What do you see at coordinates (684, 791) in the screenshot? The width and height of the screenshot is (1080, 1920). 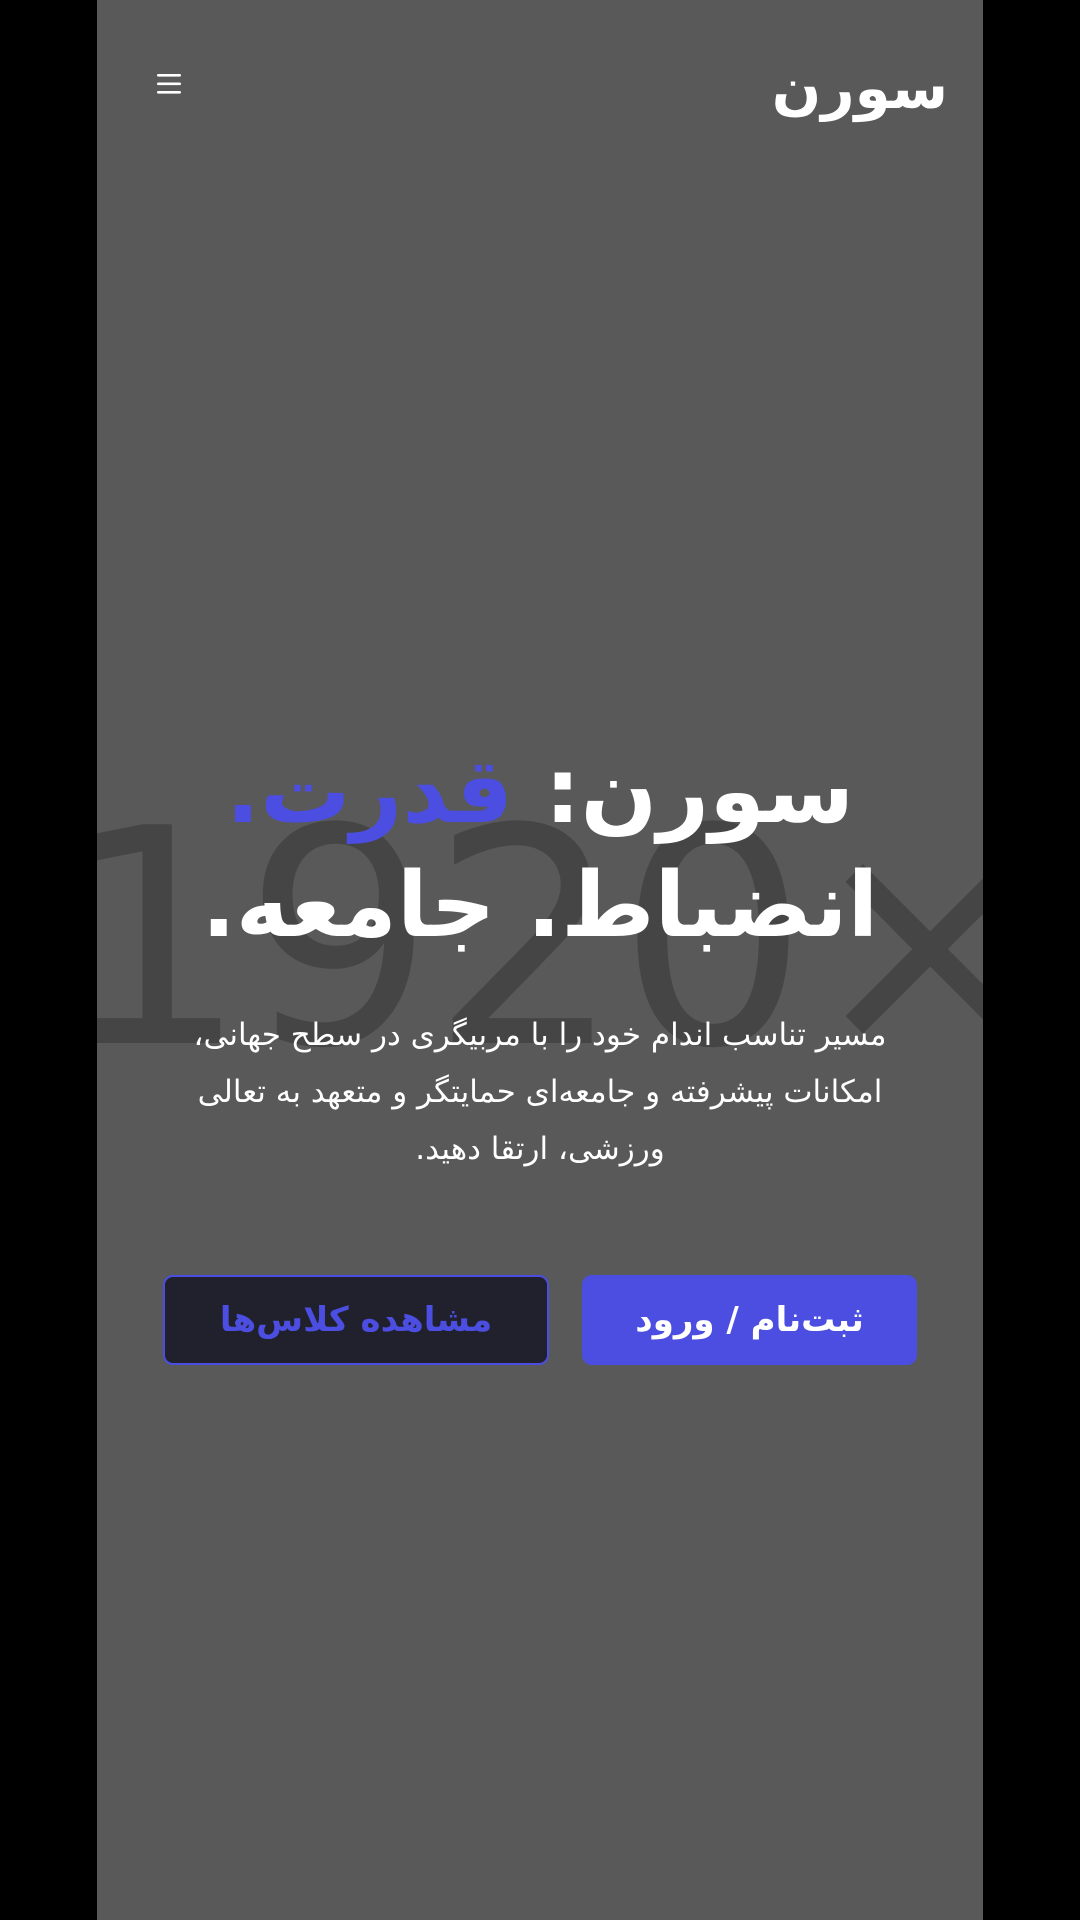 I see `headline-prefix: سورن:` at bounding box center [684, 791].